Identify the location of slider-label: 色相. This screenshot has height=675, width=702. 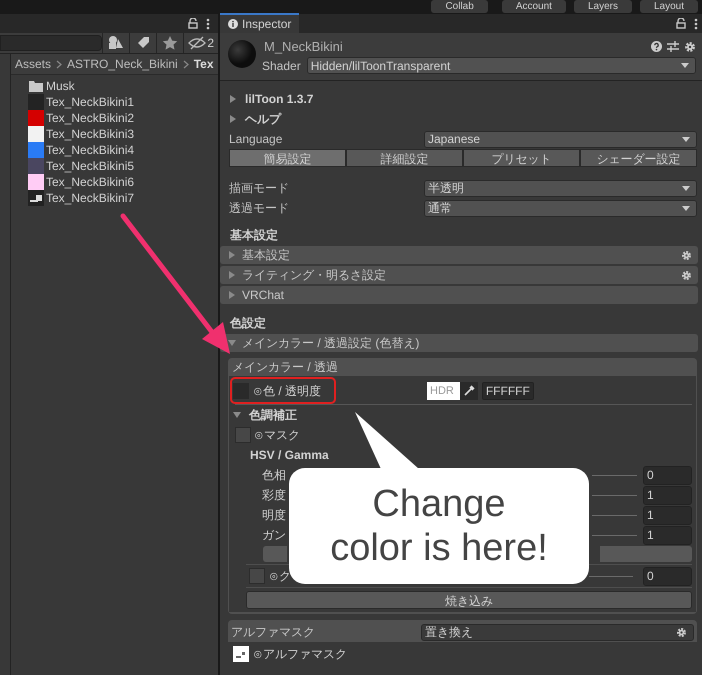
(274, 475).